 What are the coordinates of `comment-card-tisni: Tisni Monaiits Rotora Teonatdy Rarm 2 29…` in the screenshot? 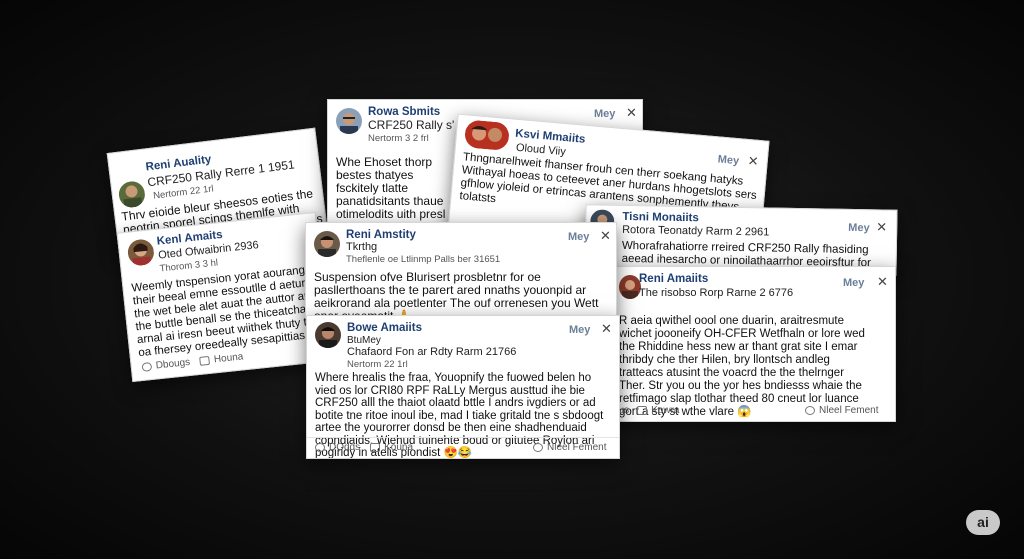 It's located at (741, 240).